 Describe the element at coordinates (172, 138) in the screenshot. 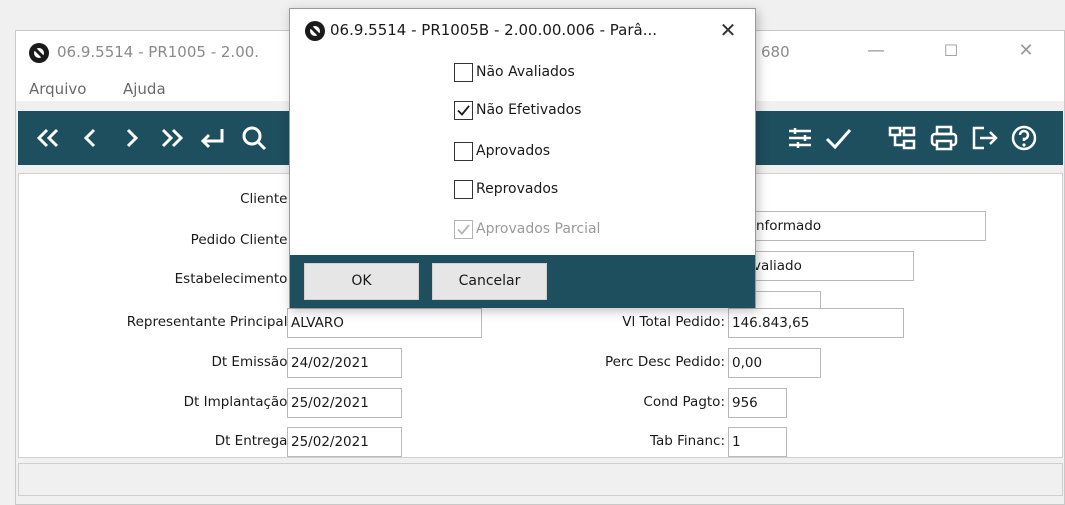

I see `last-icon` at that location.